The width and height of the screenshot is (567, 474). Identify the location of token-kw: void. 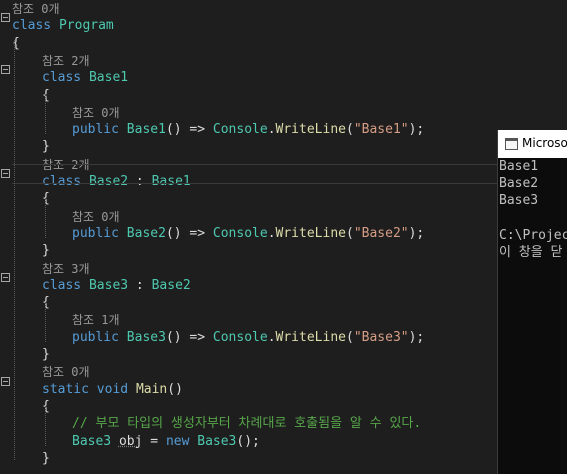
(112, 389).